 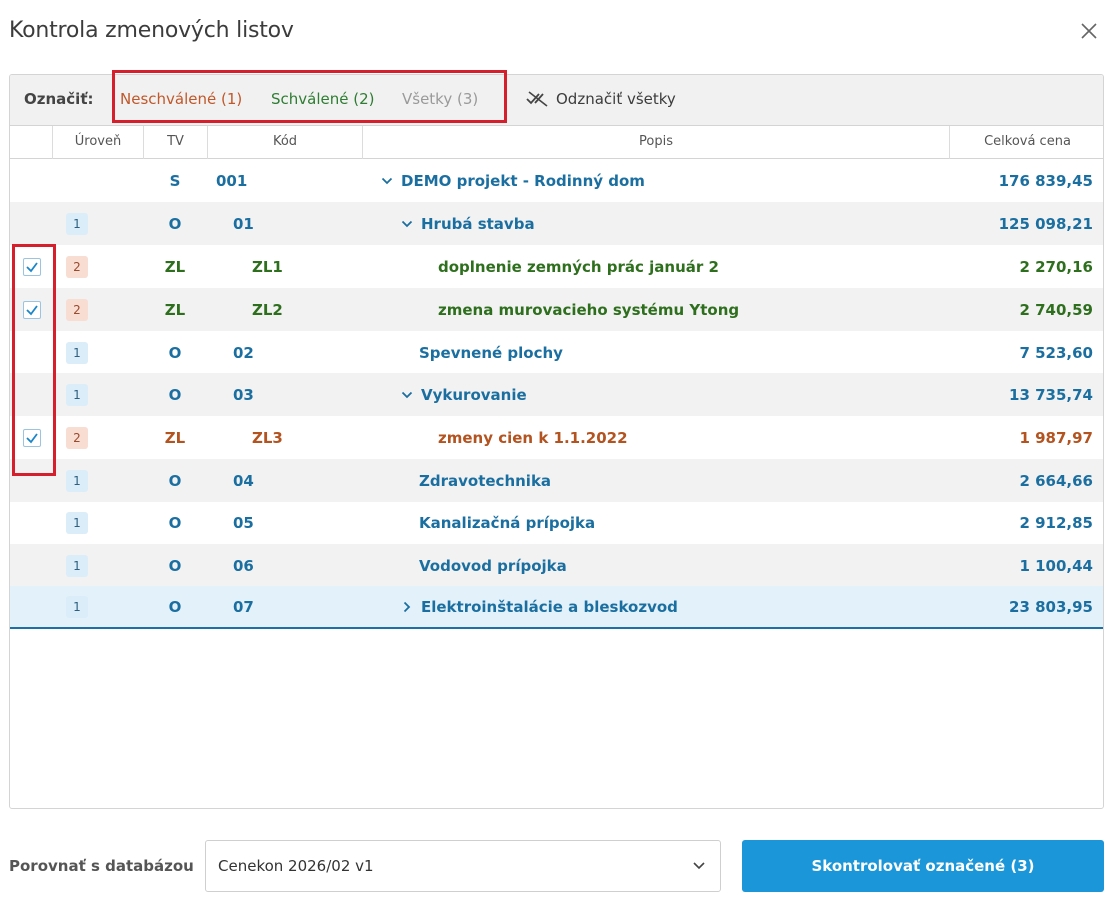 I want to click on filter-unapproved: Neschválené (1), so click(x=181, y=99).